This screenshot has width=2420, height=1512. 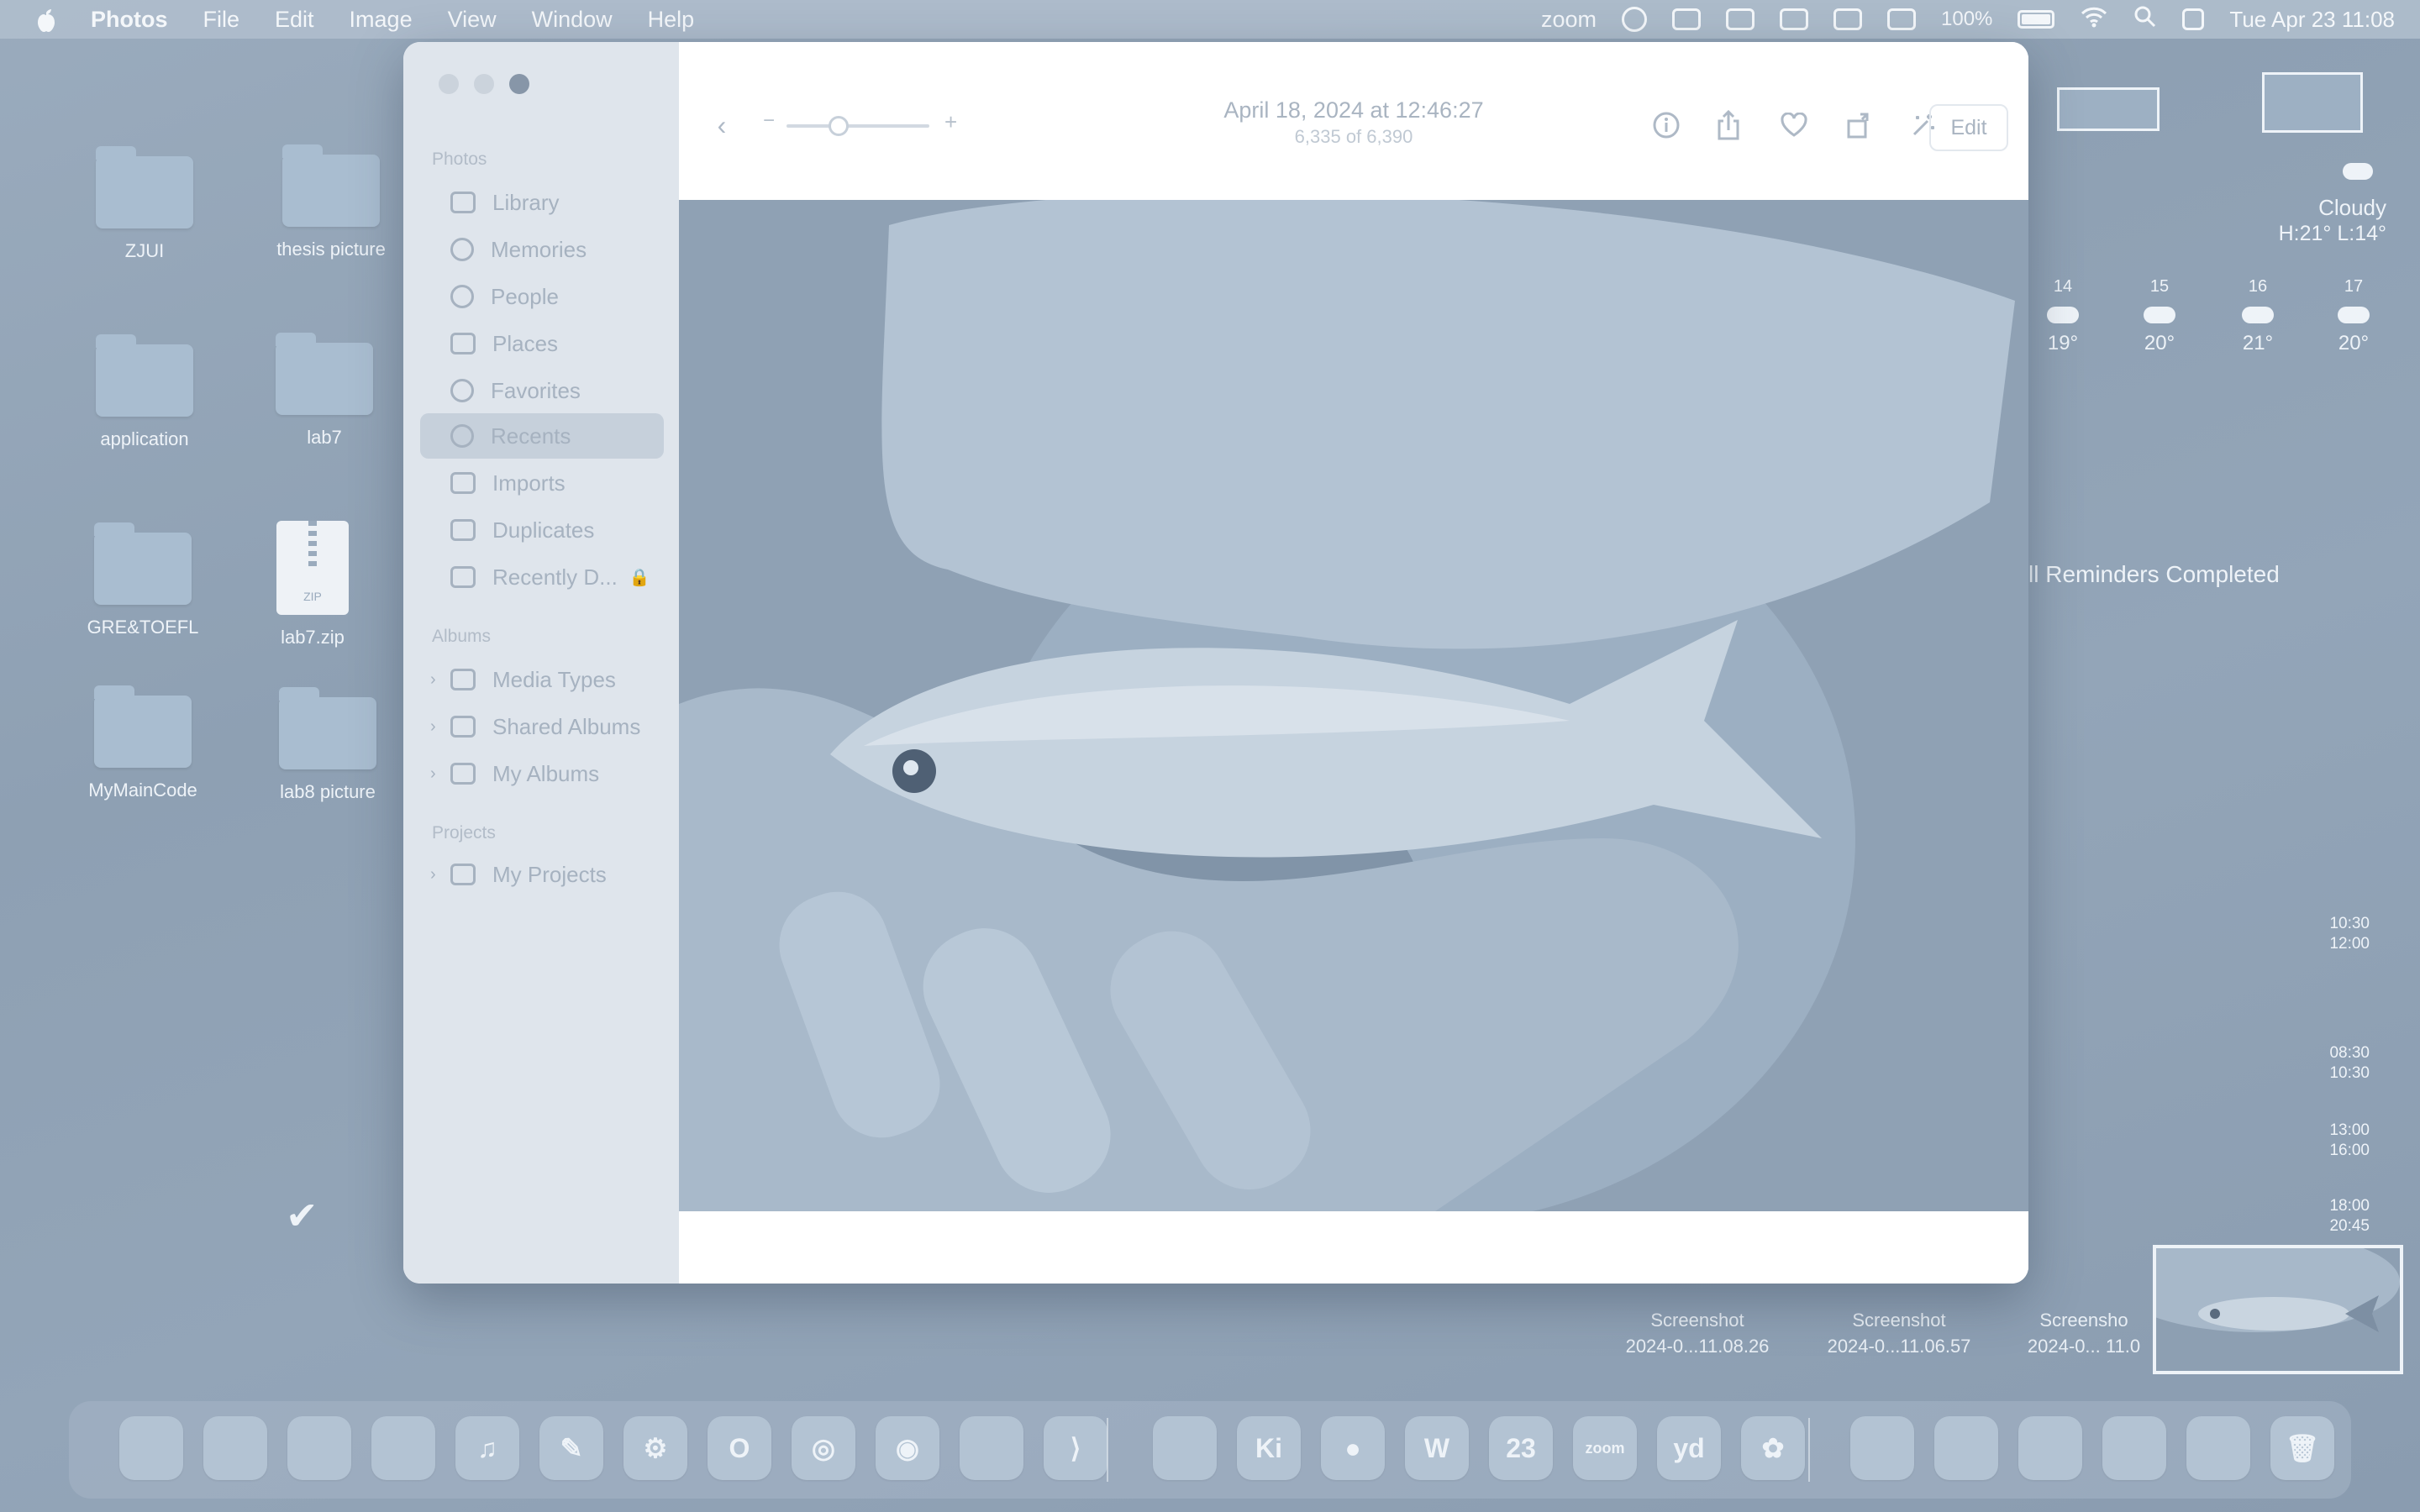 I want to click on youdao-icon: yd, so click(x=1689, y=1448).